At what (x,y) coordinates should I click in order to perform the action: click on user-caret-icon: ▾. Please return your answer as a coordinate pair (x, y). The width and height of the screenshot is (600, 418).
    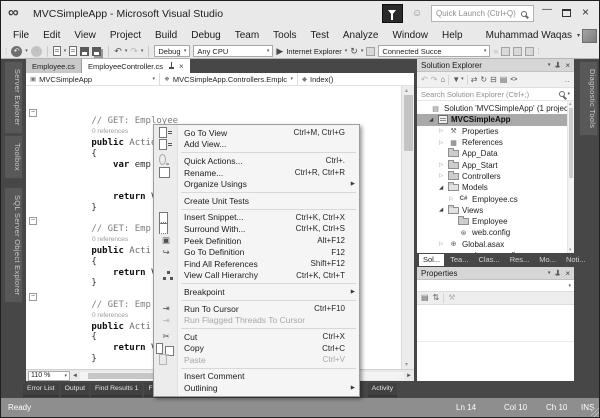
    Looking at the image, I should click on (578, 35).